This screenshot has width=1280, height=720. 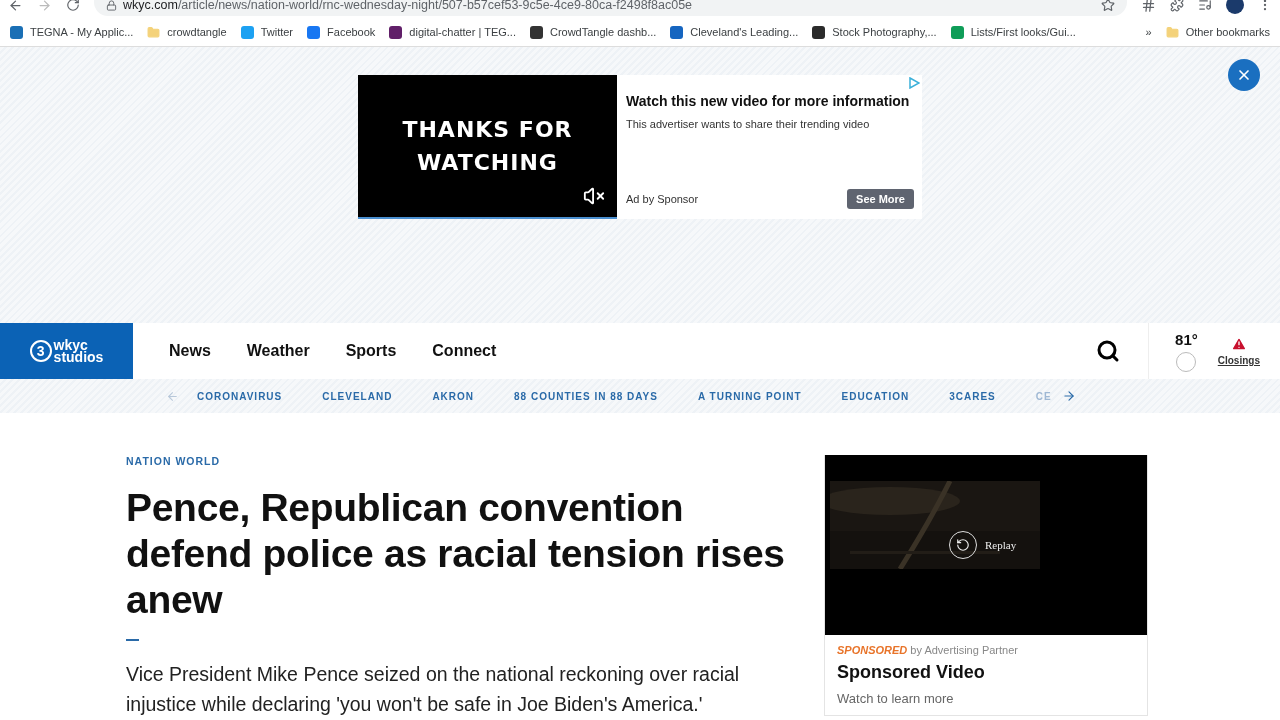 What do you see at coordinates (768, 101) in the screenshot?
I see `ad-headline: Watch this new video for more information` at bounding box center [768, 101].